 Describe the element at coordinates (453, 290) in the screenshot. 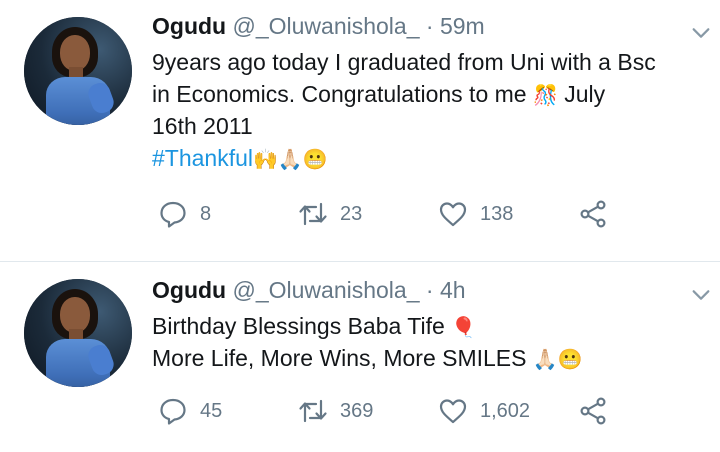

I see `timestamp: 4h` at that location.